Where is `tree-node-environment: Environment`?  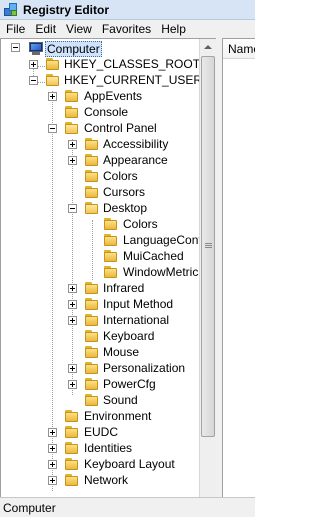
tree-node-environment: Environment is located at coordinates (101, 416).